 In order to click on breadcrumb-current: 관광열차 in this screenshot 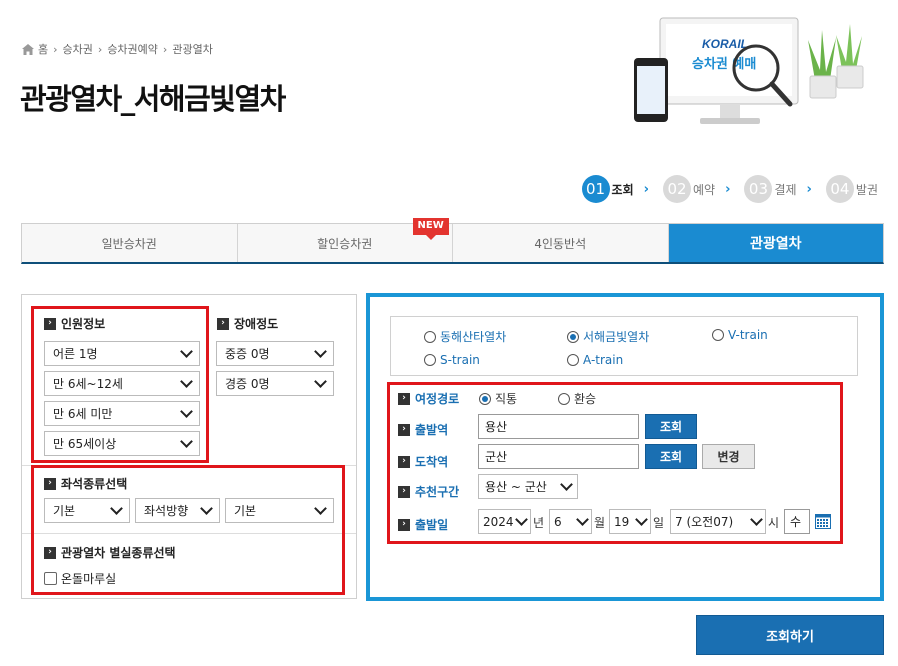, I will do `click(192, 49)`.